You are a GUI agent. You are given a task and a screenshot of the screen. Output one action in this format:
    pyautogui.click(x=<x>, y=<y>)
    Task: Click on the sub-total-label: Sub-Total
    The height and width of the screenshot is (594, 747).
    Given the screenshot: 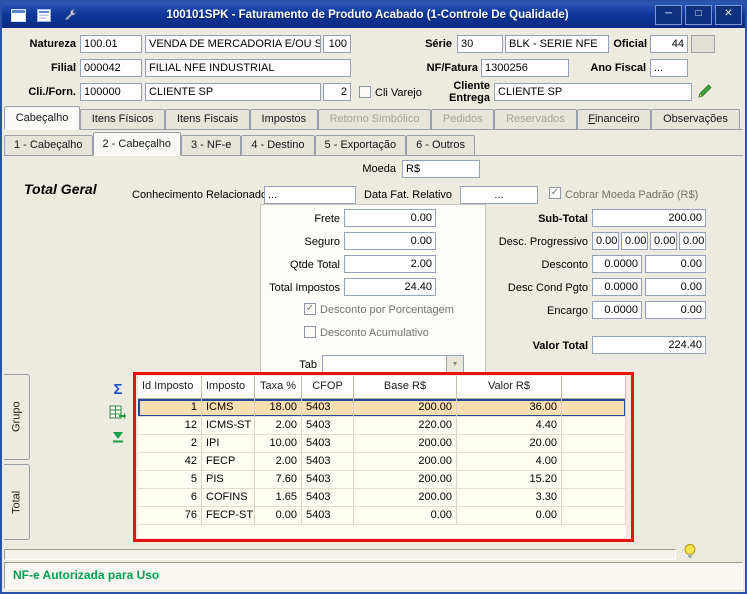 What is the action you would take?
    pyautogui.click(x=563, y=219)
    